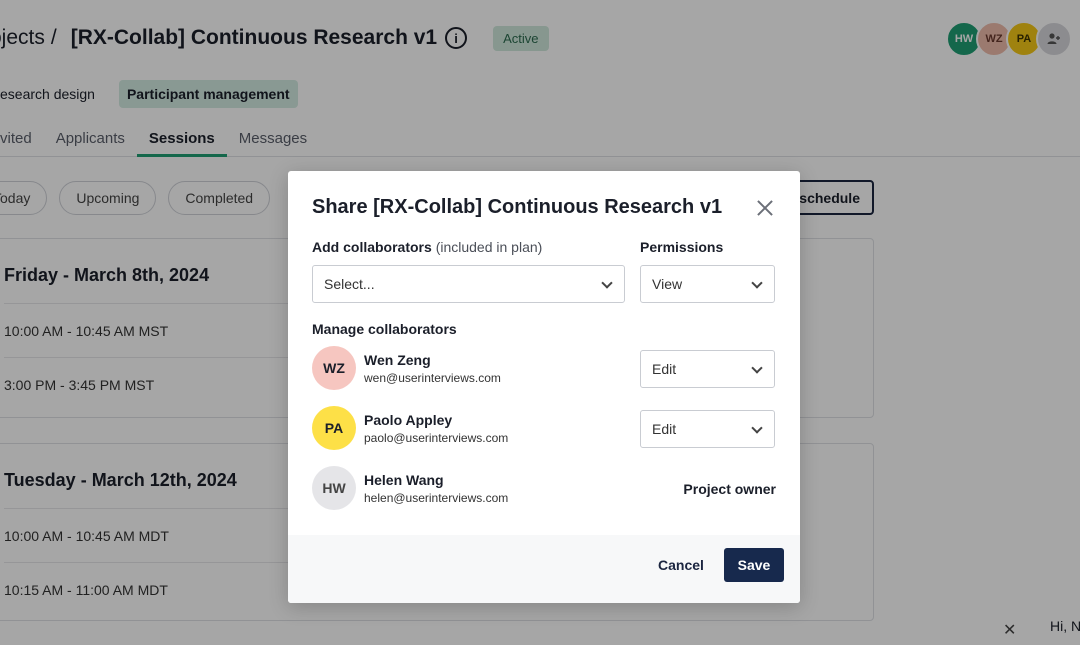  I want to click on collaborator-email: wen@userinterviews.com, so click(432, 377).